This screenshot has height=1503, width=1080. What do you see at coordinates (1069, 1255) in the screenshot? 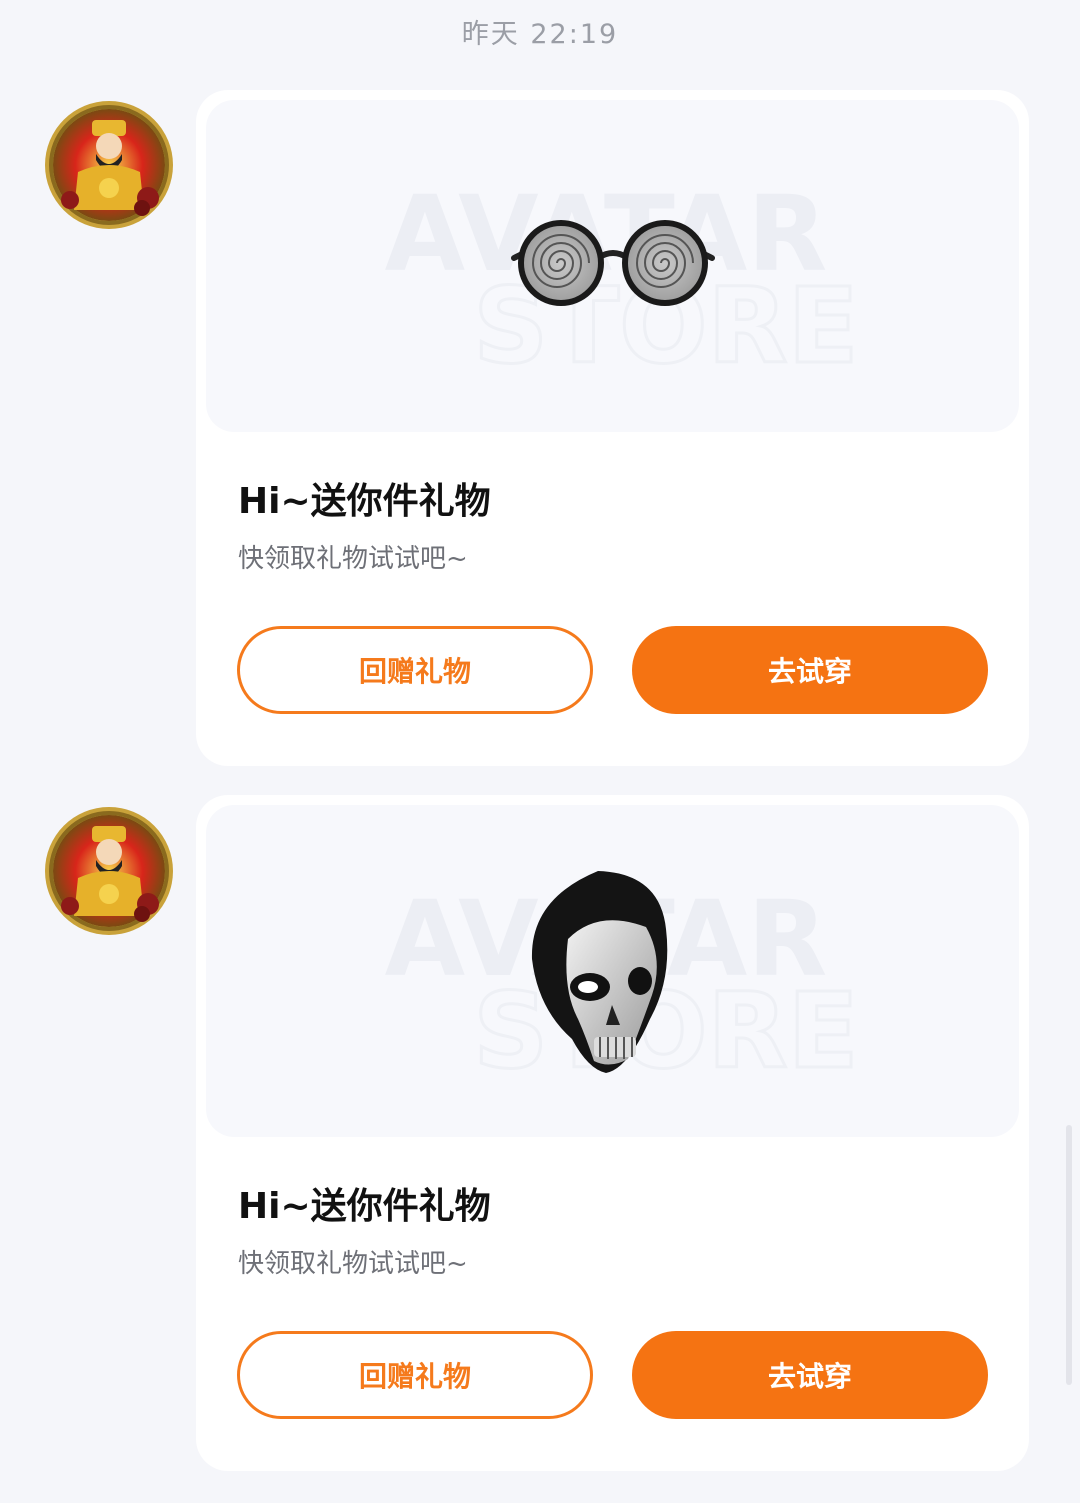
I see `scrollbar` at bounding box center [1069, 1255].